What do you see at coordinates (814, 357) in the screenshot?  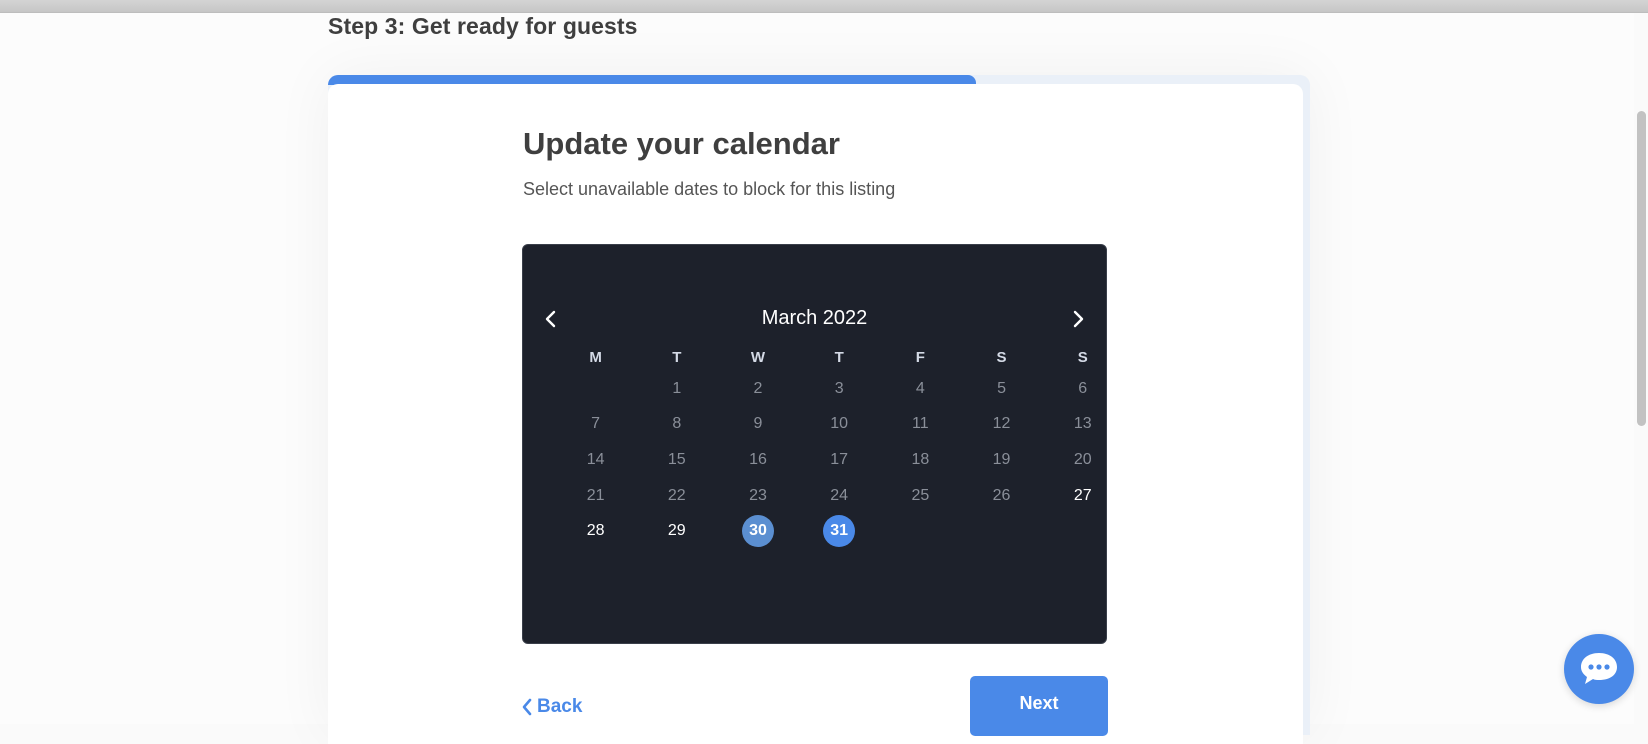 I see `weekday-header: MTWTFSS` at bounding box center [814, 357].